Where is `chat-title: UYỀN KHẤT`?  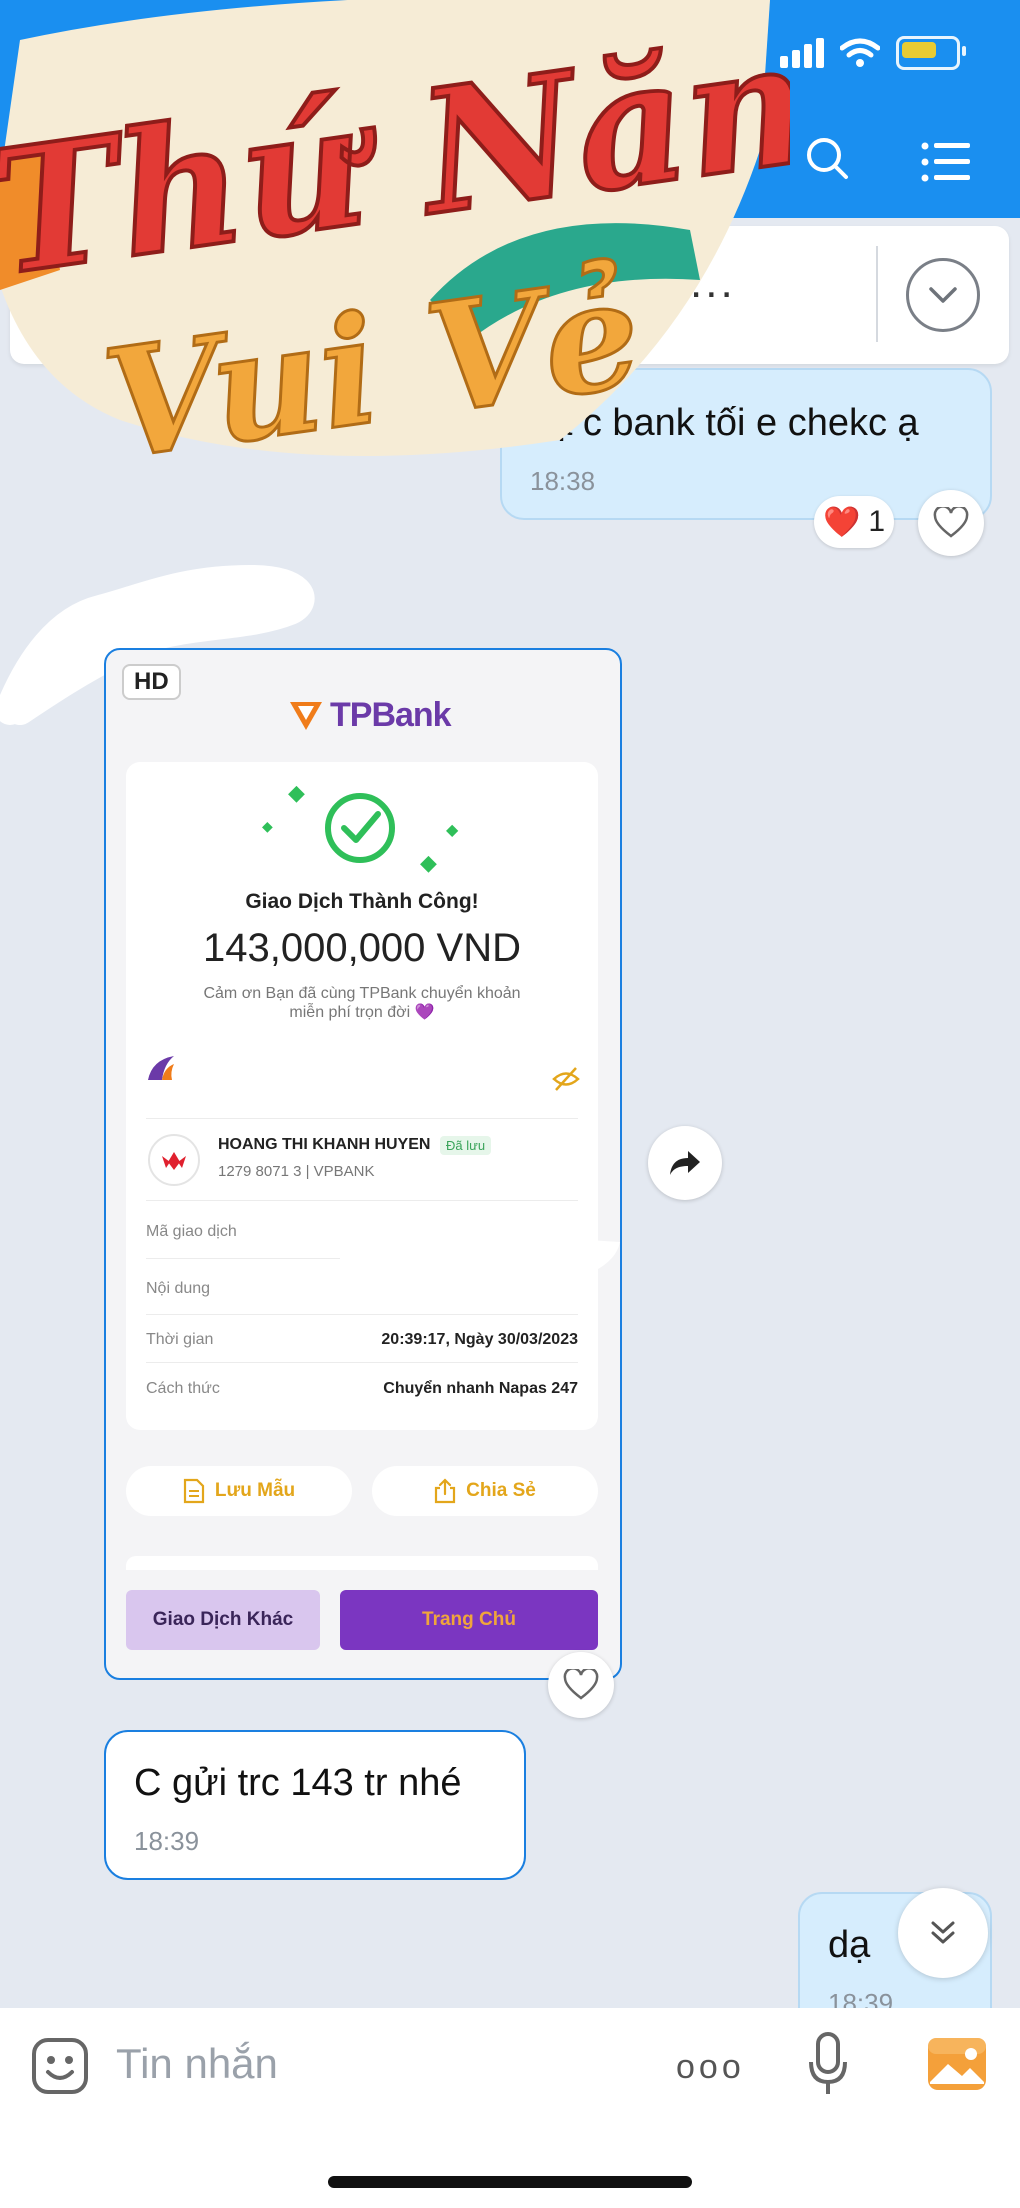 chat-title: UYỀN KHẤT is located at coordinates (369, 142).